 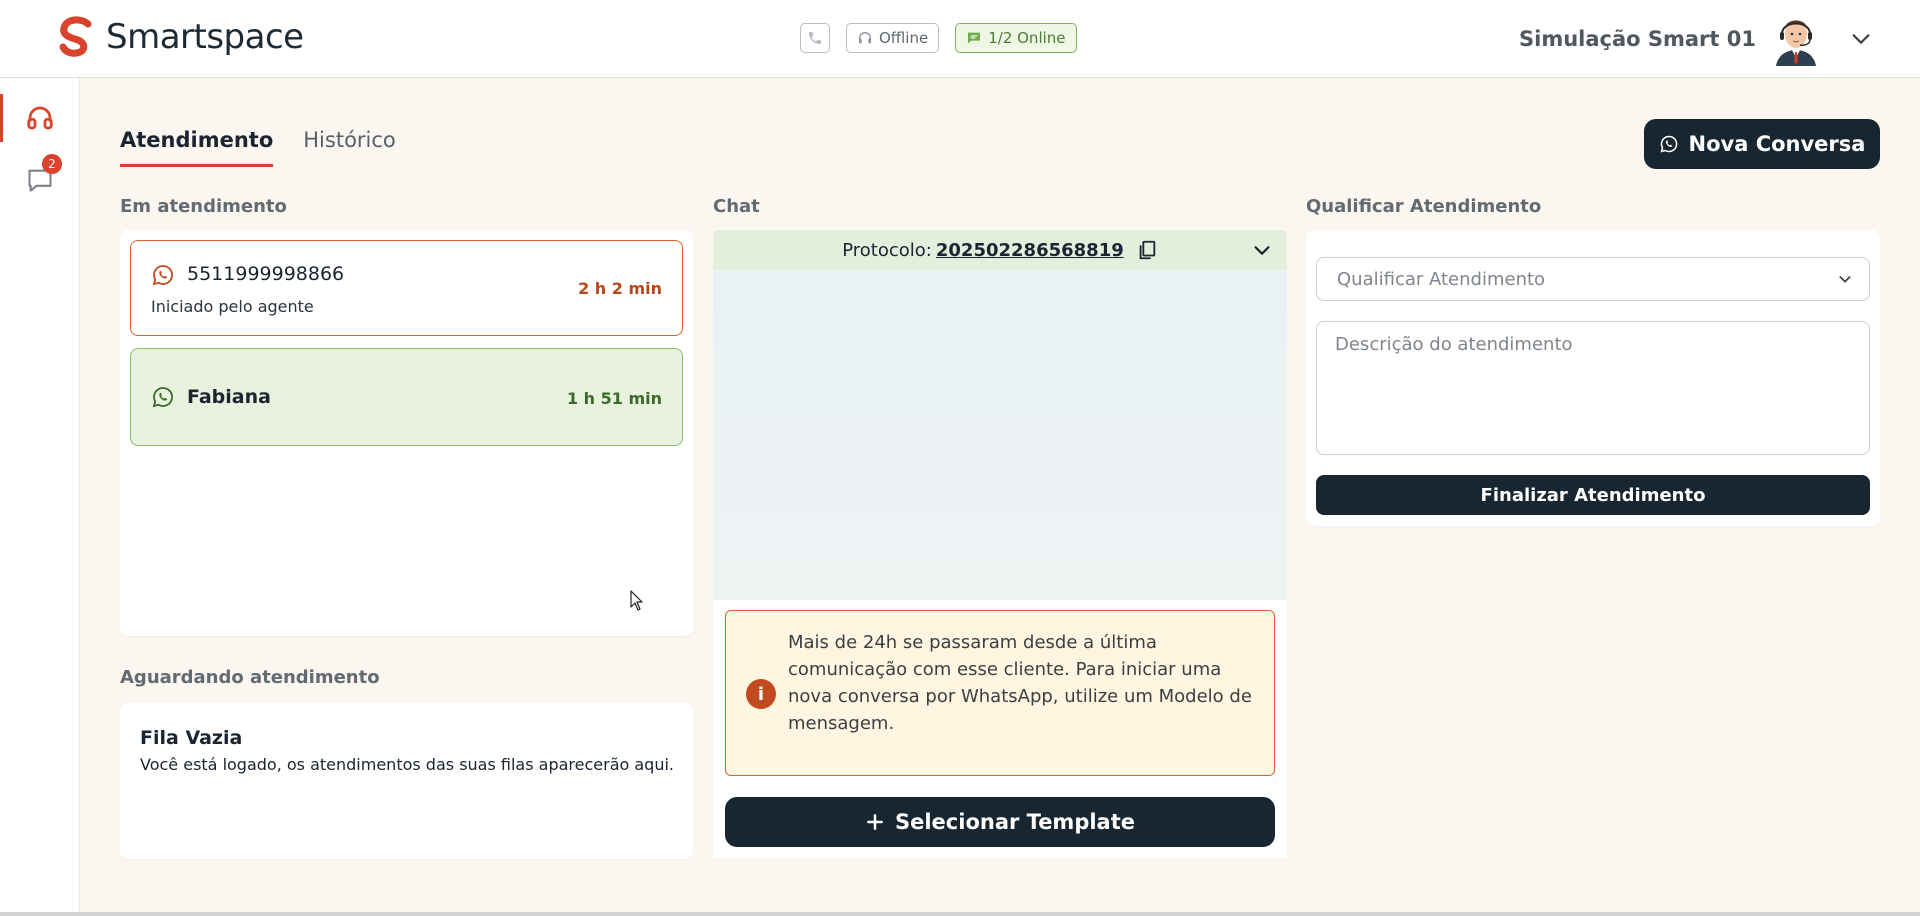 What do you see at coordinates (1593, 495) in the screenshot?
I see `finish-service-button: Finalizar Atendimento` at bounding box center [1593, 495].